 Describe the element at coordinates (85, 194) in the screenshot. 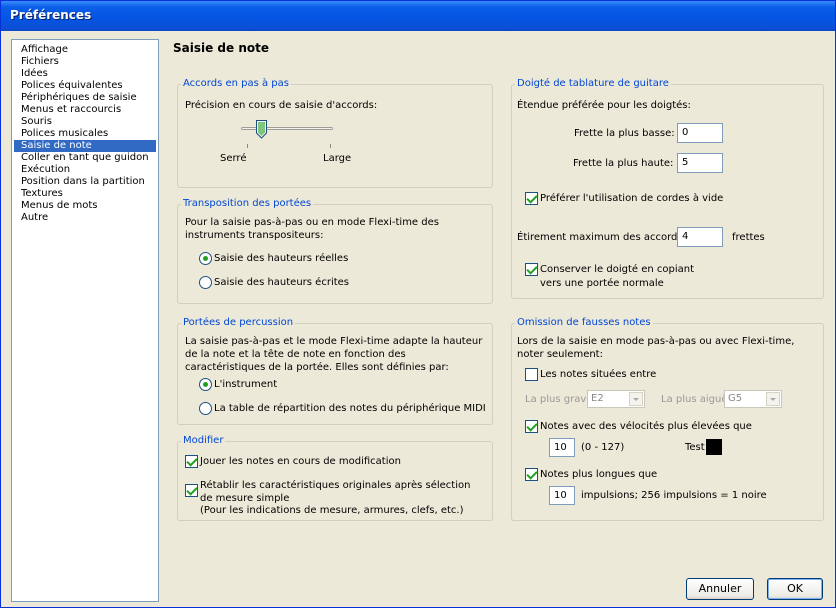

I see `sidebar-item-textures: Textures` at that location.